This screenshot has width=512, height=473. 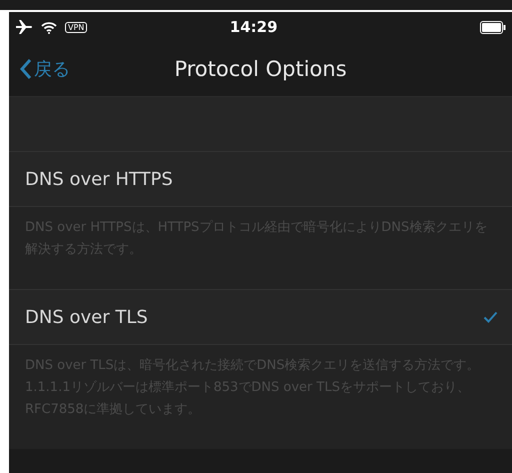 I want to click on screen-title: Protocol Options, so click(x=260, y=69).